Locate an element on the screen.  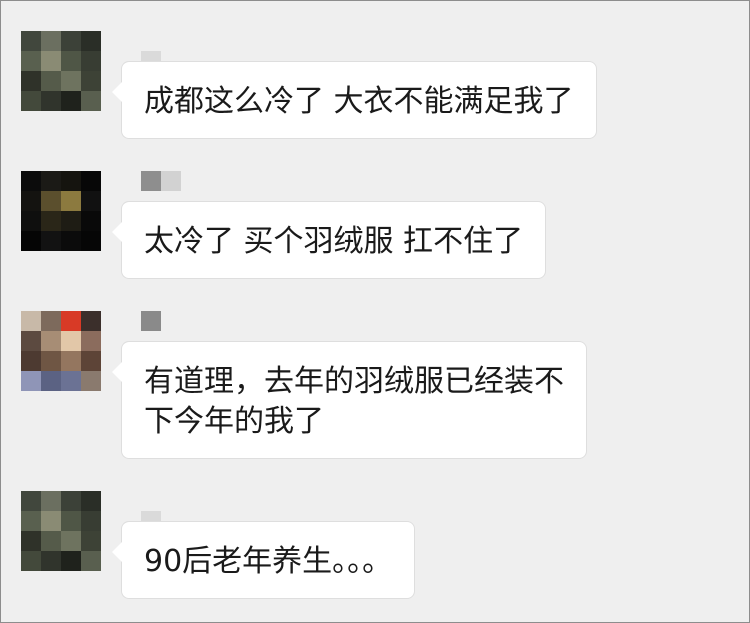
message-bubble: 太冷了 买个羽绒服 扛不住了 is located at coordinates (329, 240).